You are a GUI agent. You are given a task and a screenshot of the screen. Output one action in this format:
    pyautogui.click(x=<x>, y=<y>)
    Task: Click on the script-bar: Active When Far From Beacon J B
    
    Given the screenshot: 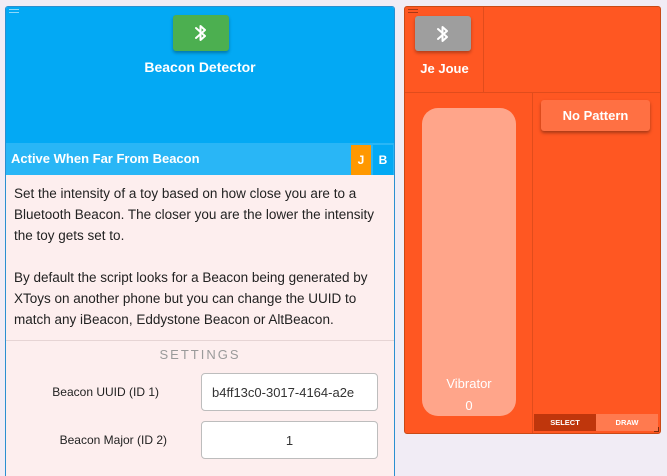 What is the action you would take?
    pyautogui.click(x=200, y=159)
    